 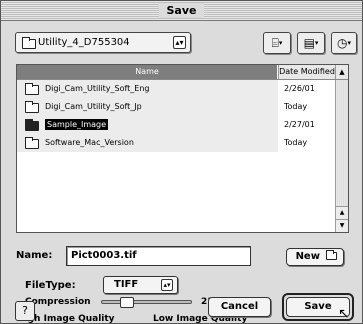 What do you see at coordinates (344, 314) in the screenshot?
I see `mouse-cursor-icon: ↖` at bounding box center [344, 314].